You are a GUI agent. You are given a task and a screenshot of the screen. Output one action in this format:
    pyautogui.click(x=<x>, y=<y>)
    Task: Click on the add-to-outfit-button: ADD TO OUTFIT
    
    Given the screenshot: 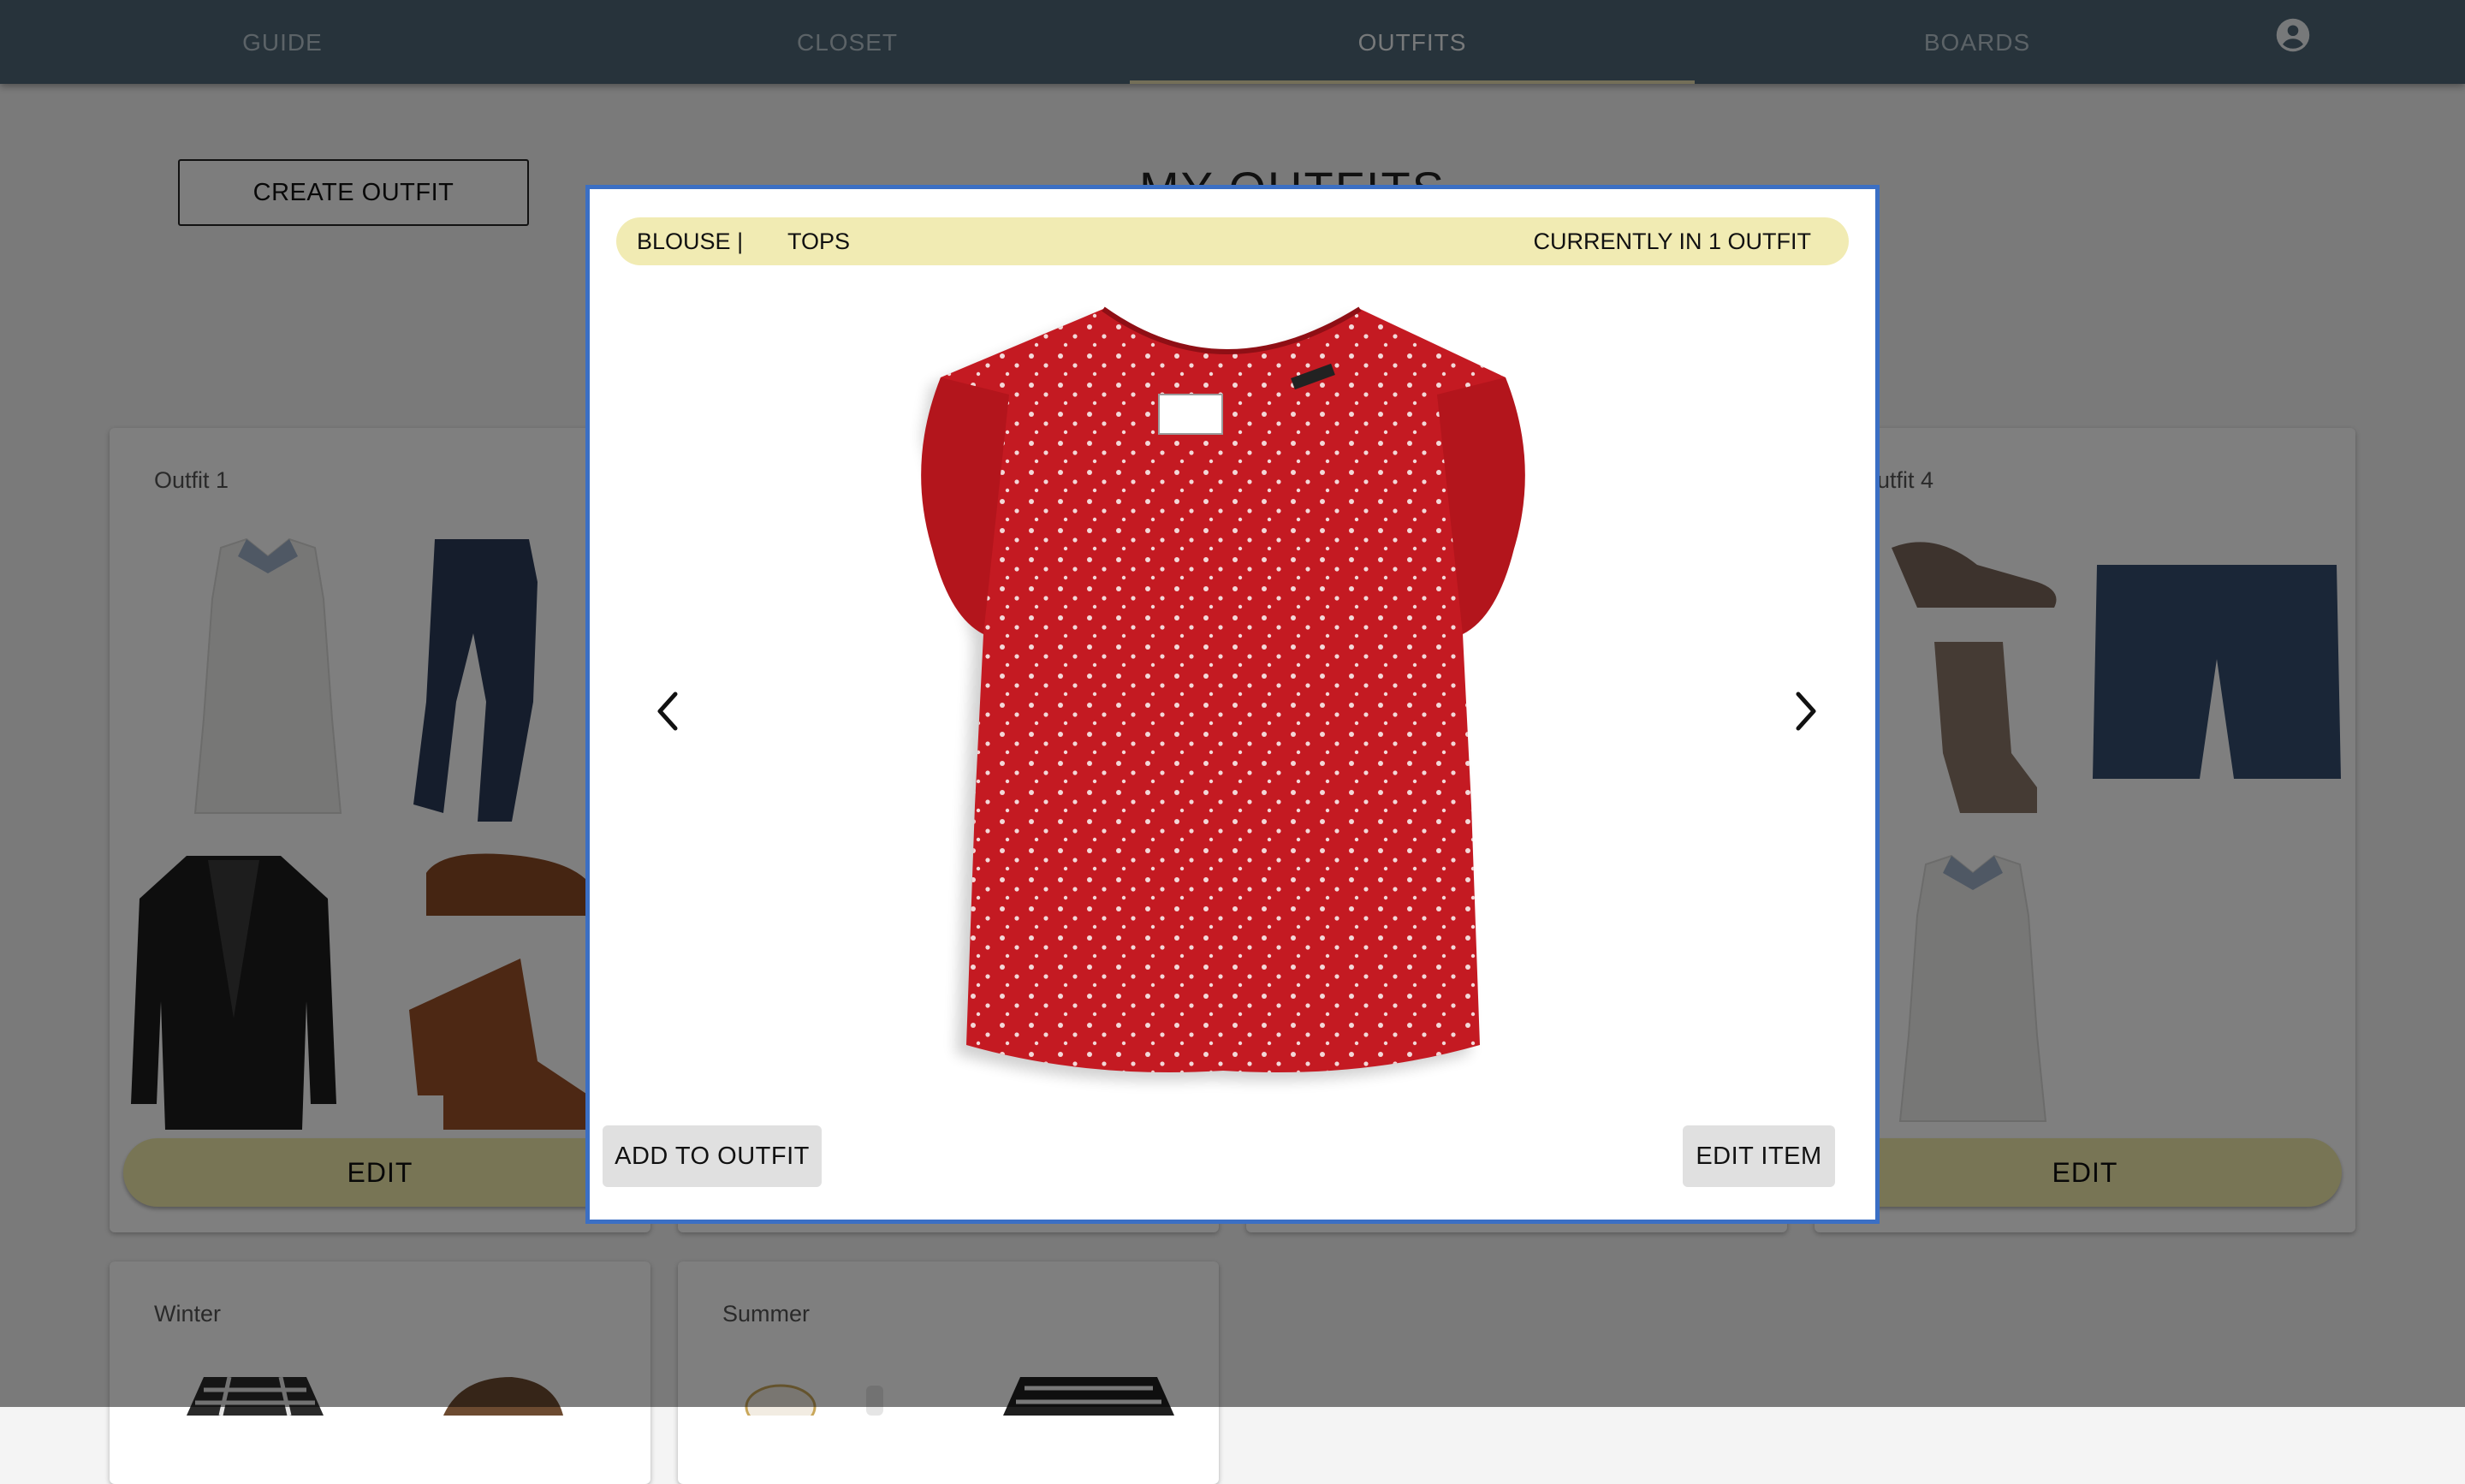 What is the action you would take?
    pyautogui.click(x=712, y=1156)
    